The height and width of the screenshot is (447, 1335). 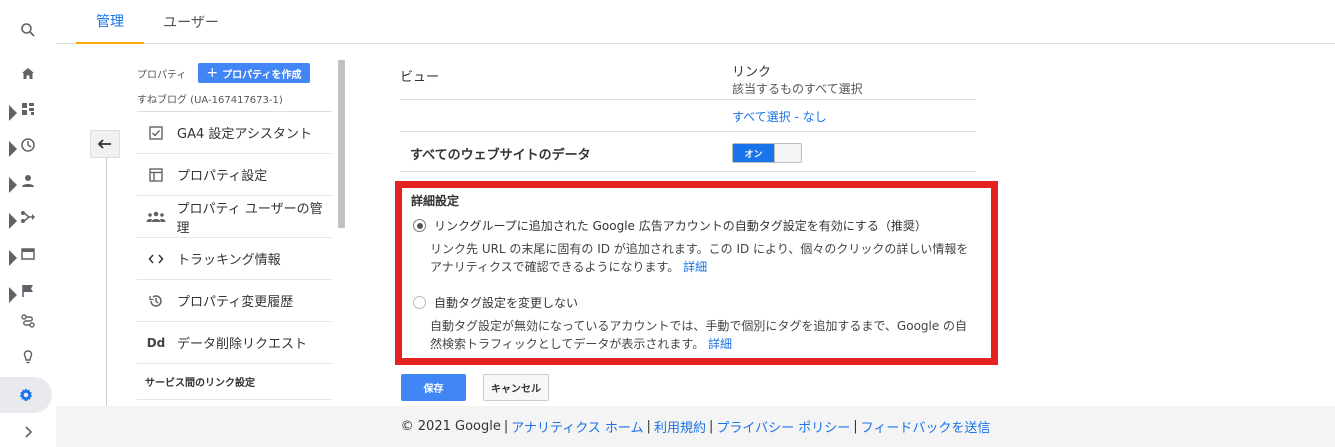 I want to click on acquisition-icon, so click(x=28, y=217).